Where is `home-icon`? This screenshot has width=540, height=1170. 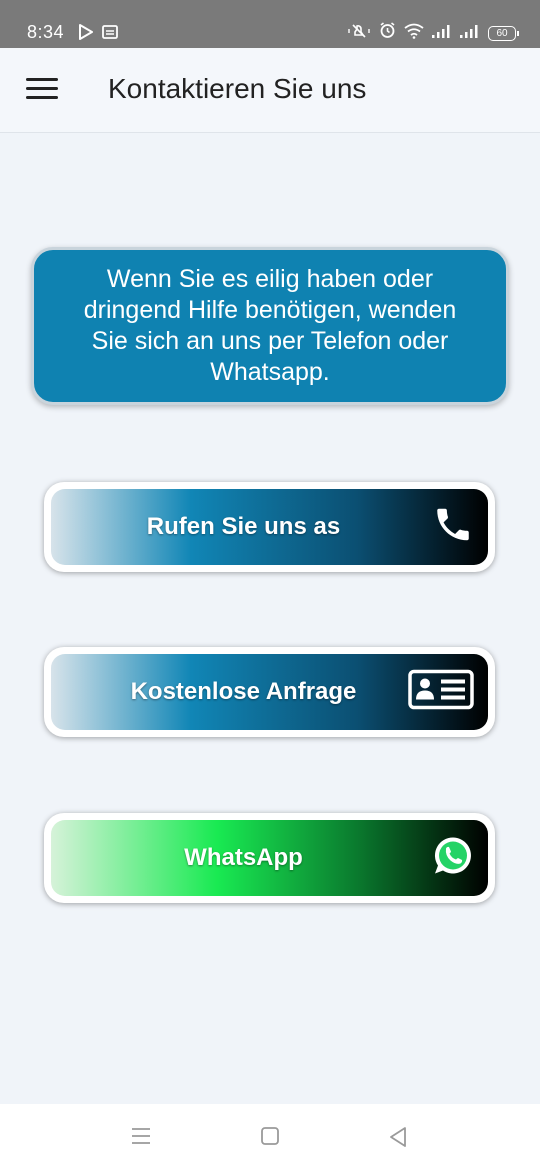 home-icon is located at coordinates (270, 1138).